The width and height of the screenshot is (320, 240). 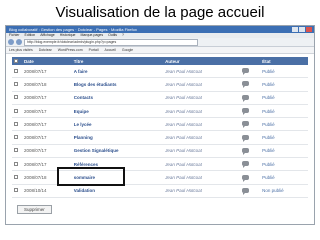 What do you see at coordinates (117, 84) in the screenshot?
I see `row-title-link: Blogs des étudiants` at bounding box center [117, 84].